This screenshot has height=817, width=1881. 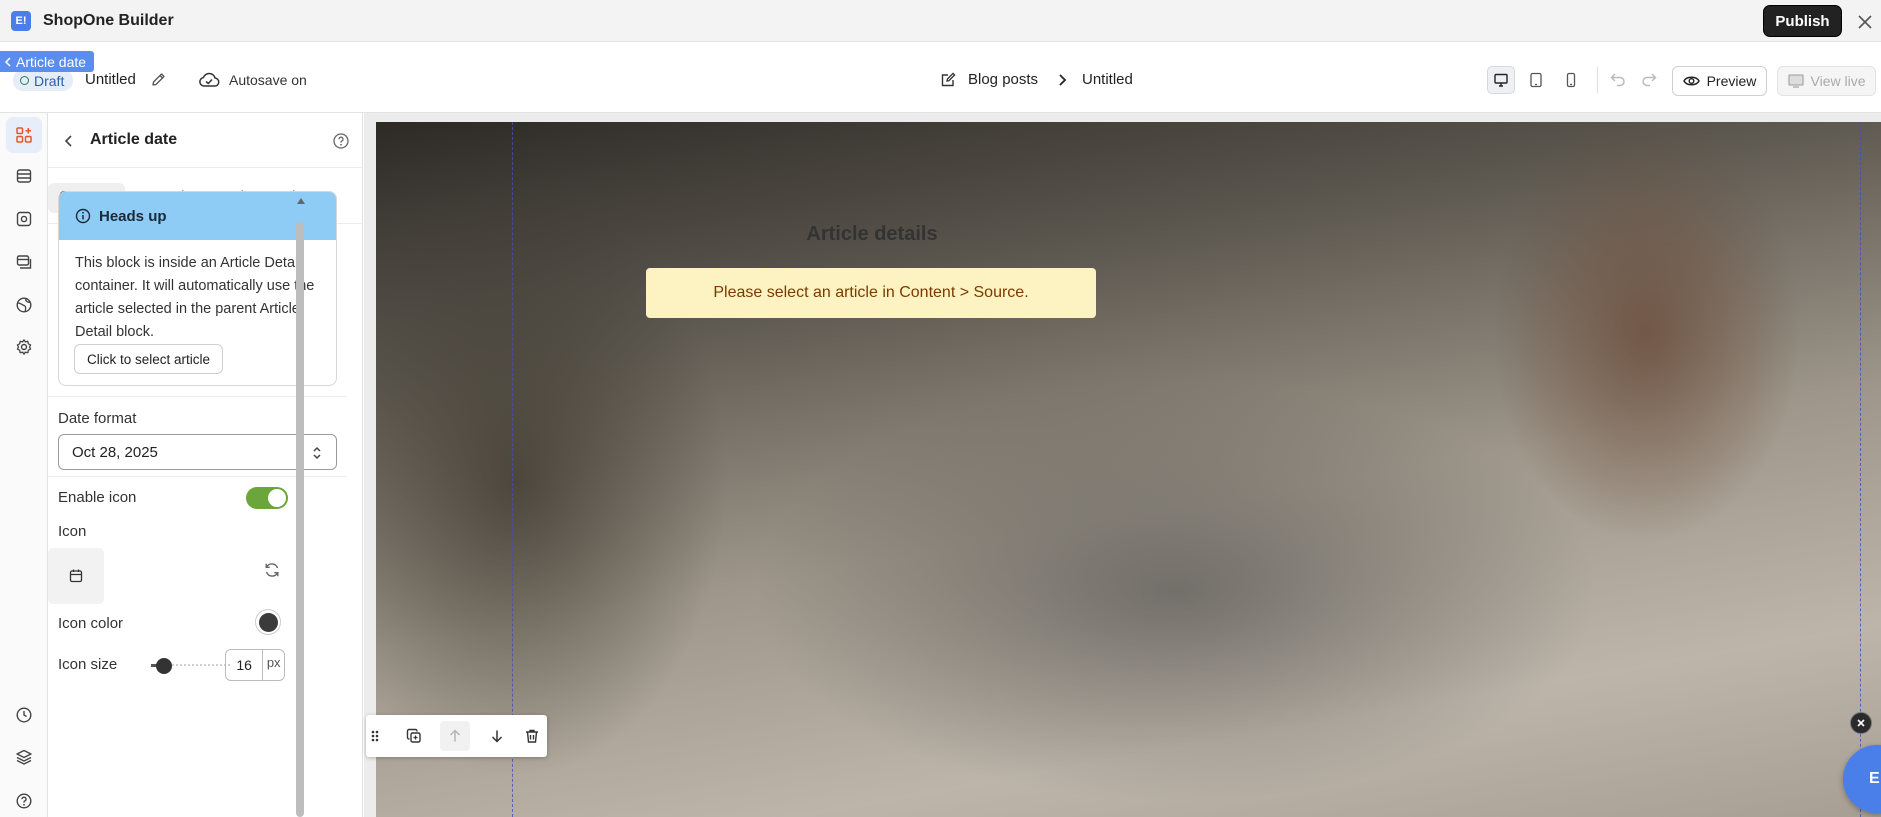 I want to click on icon-color-swatch, so click(x=268, y=622).